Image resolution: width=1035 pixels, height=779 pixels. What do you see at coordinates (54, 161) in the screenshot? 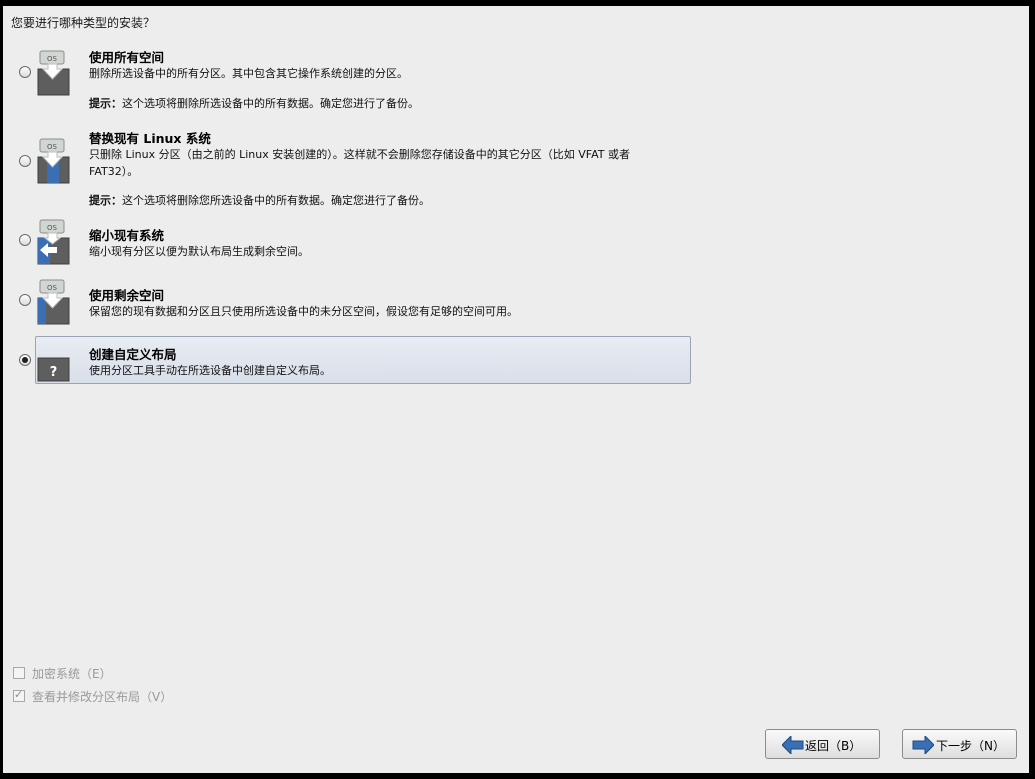
I see `replace-linux-icon: OS` at bounding box center [54, 161].